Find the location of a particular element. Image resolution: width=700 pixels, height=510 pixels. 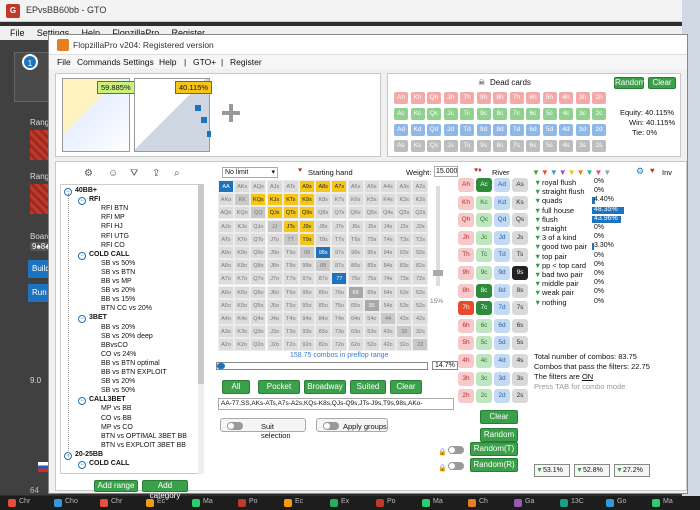

hand-cell: 86o is located at coordinates (323, 292).